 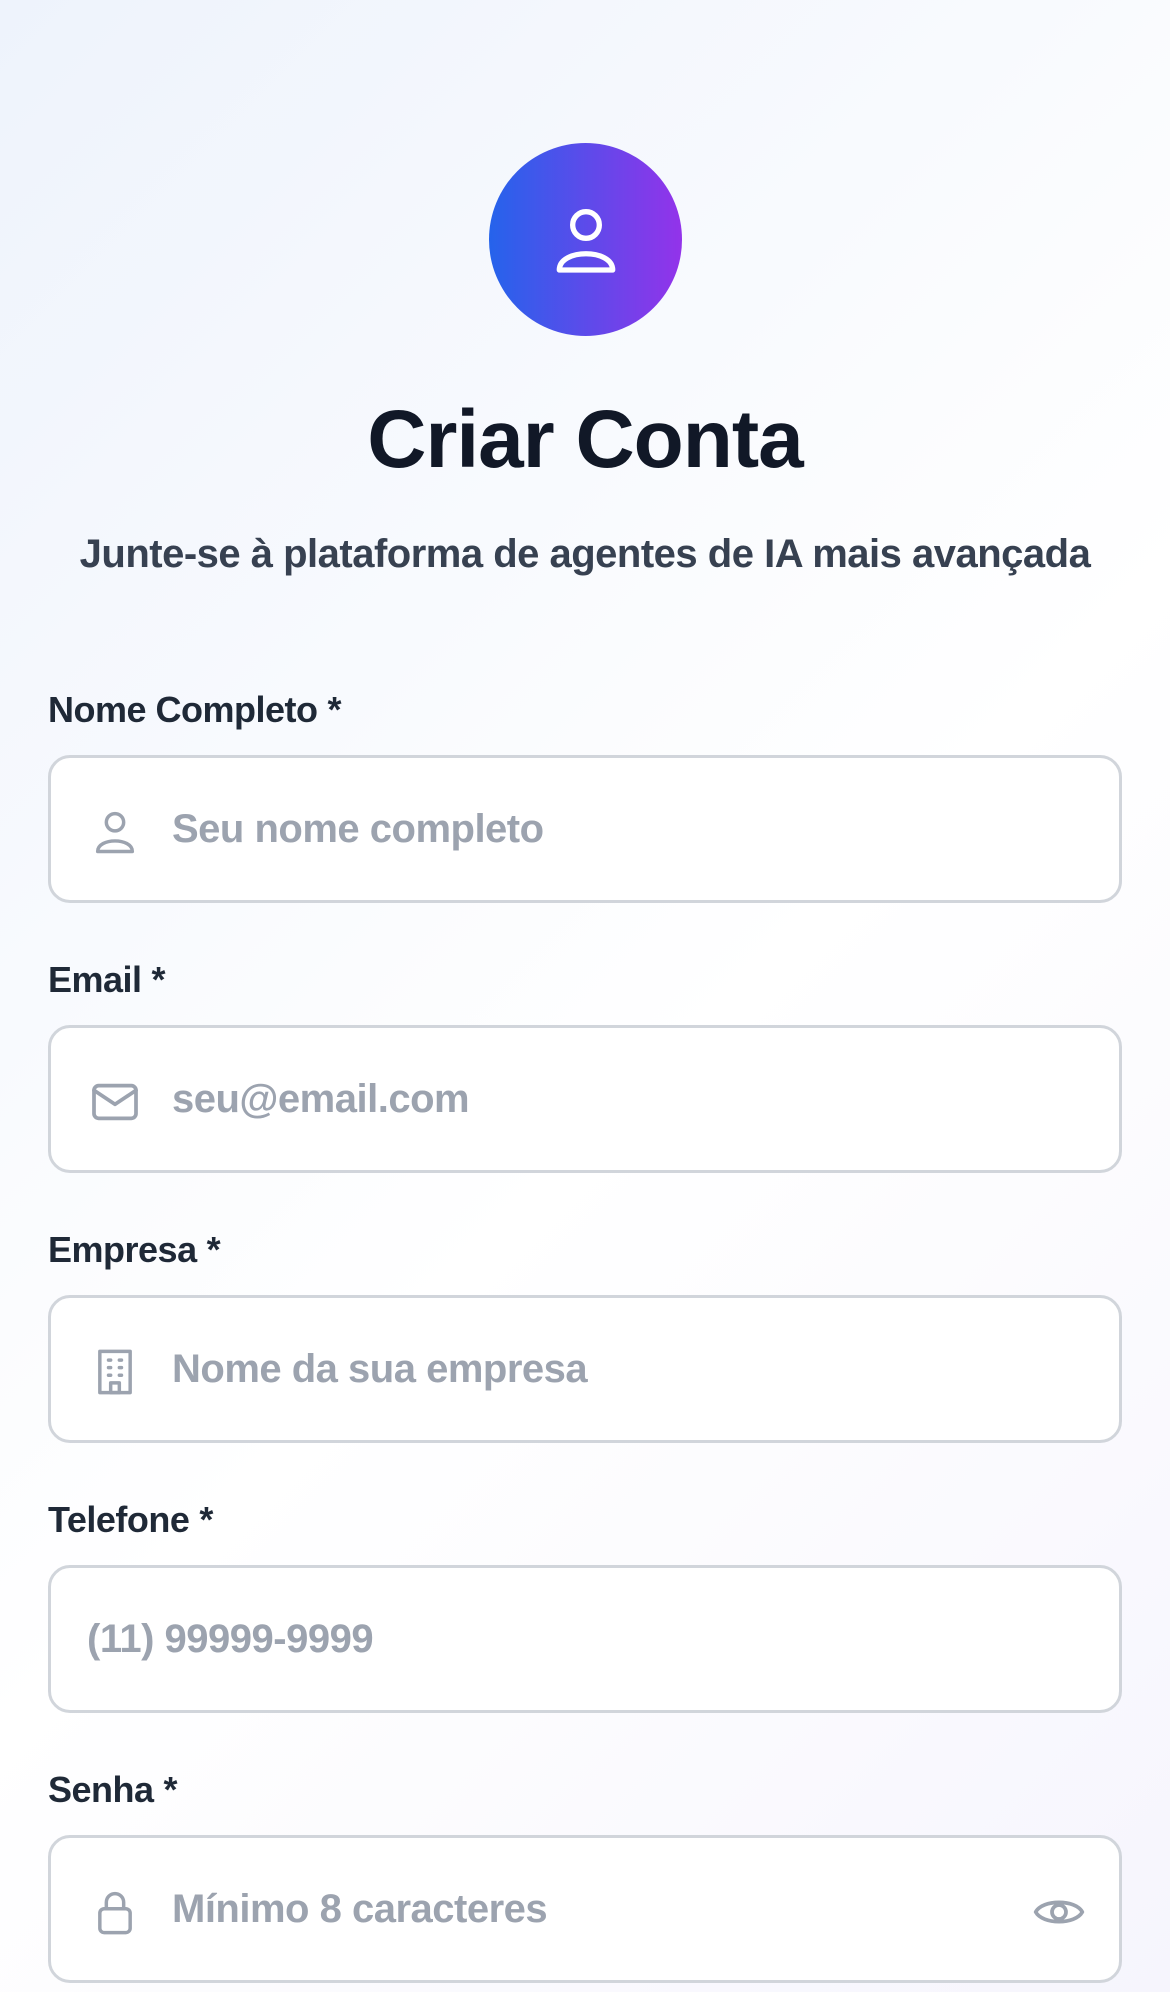 What do you see at coordinates (130, 1519) in the screenshot?
I see `phone-label: Telefone *` at bounding box center [130, 1519].